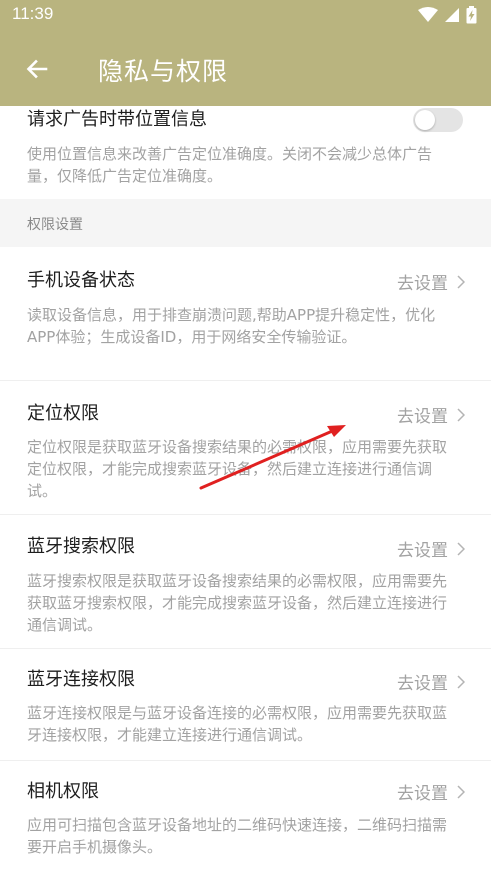 The image size is (491, 870). Describe the element at coordinates (245, 68) in the screenshot. I see `app-bar: 隐私与权限` at that location.